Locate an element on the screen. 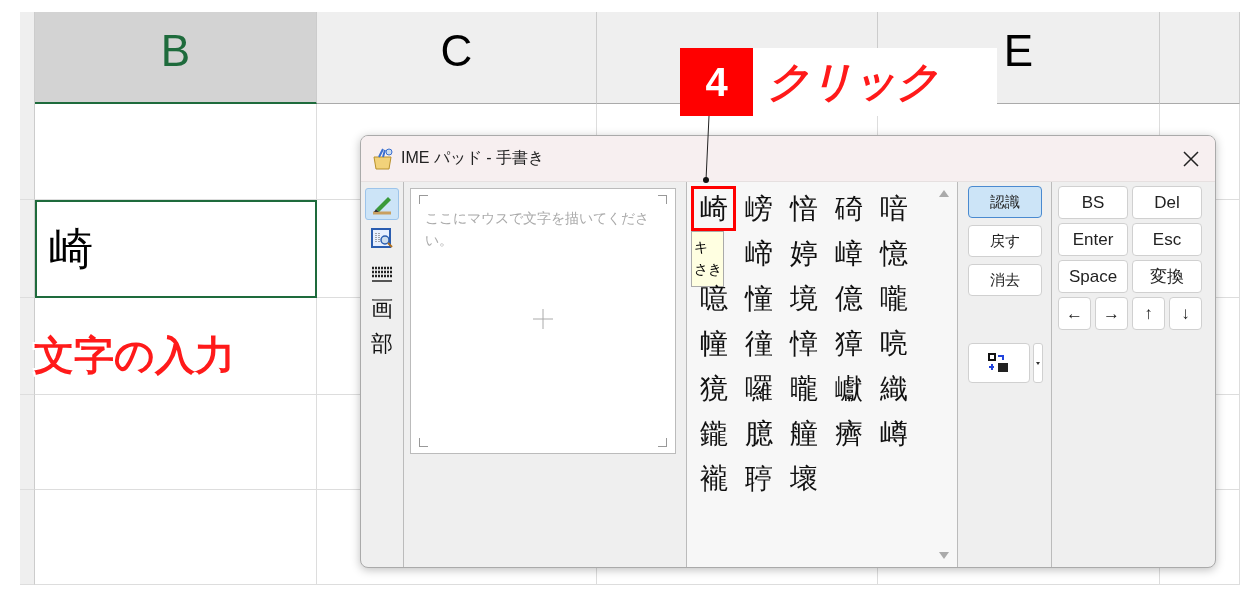 This screenshot has width=1240, height=600. annotation-label: 文字の入力 is located at coordinates (134, 355).